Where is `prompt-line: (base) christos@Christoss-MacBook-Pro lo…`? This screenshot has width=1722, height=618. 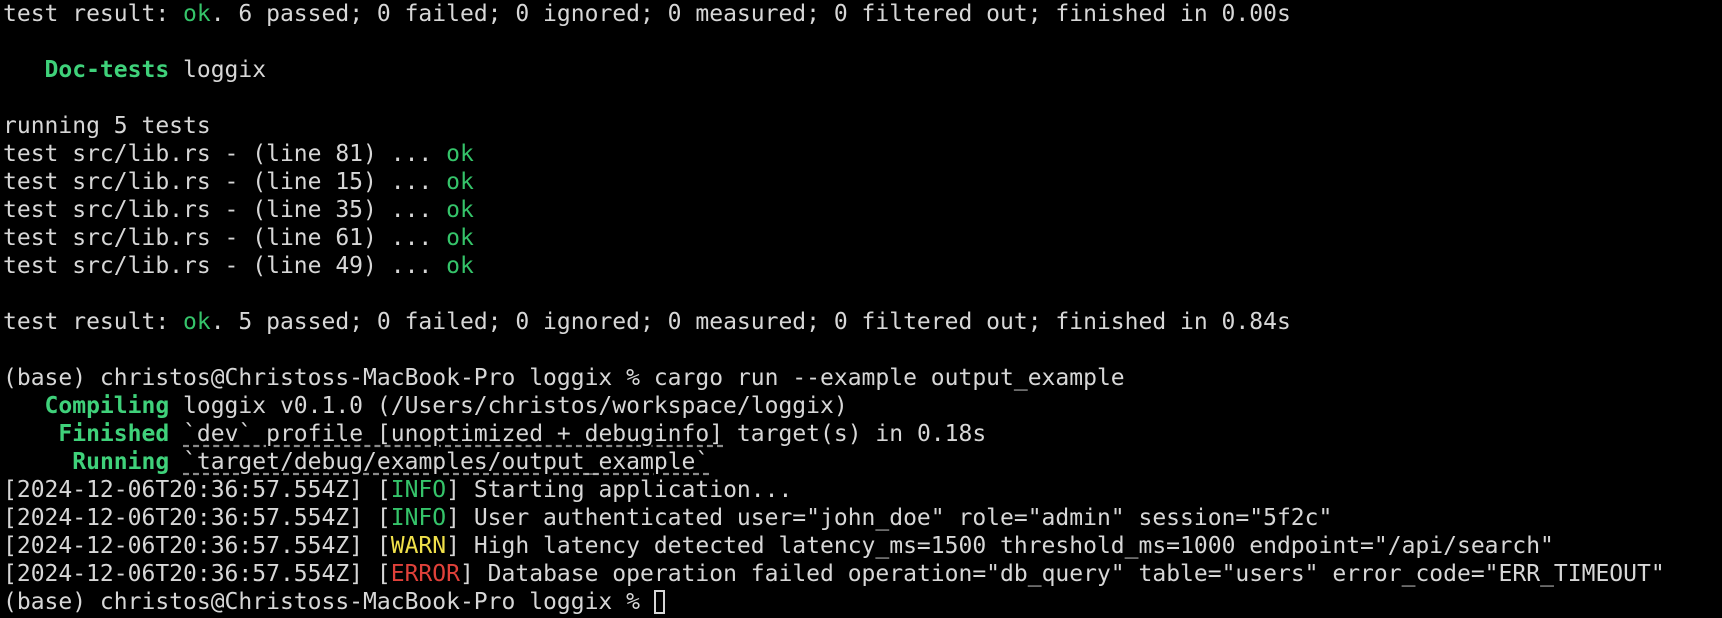
prompt-line: (base) christos@Christoss-MacBook-Pro lo… is located at coordinates (862, 602).